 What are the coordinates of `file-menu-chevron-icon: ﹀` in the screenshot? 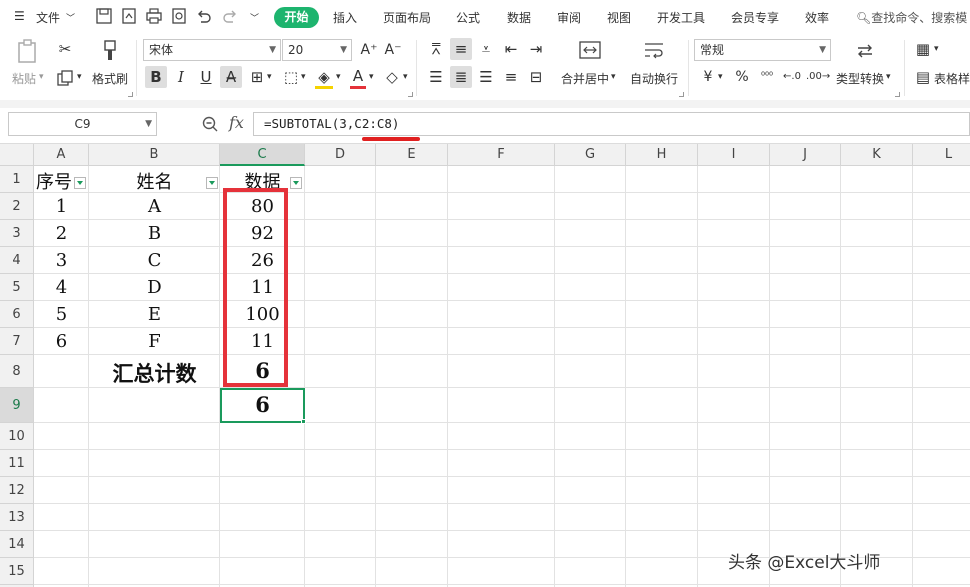 It's located at (70, 17).